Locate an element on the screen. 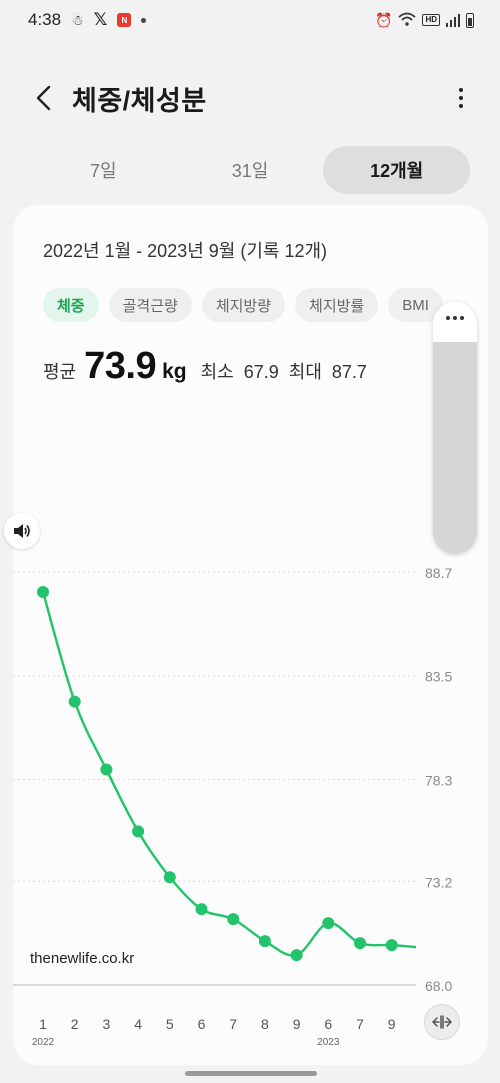 This screenshot has height=1083, width=500. x-year-label: 2022 is located at coordinates (43, 1042).